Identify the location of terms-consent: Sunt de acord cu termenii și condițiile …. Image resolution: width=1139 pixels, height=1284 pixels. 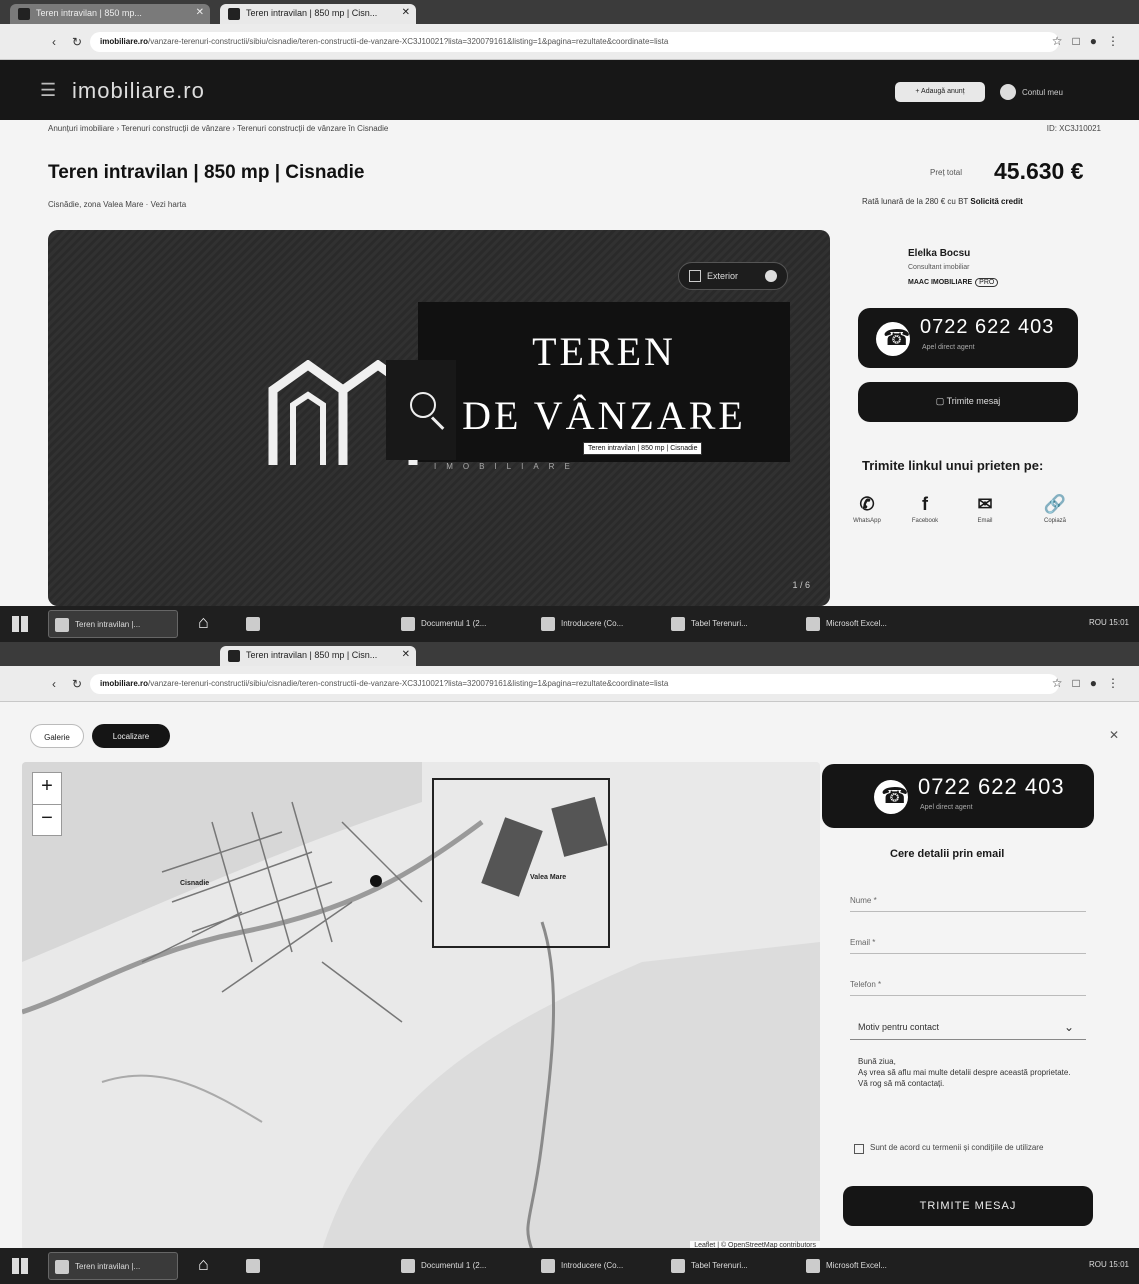
(968, 1148).